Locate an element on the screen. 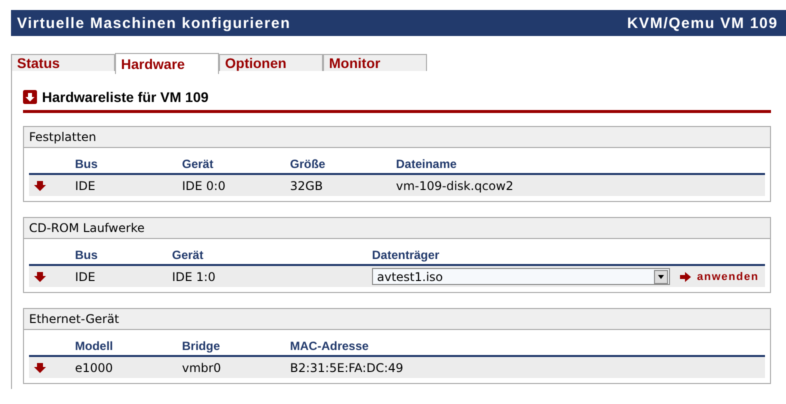  vm-title: KVM/Qemu VM 109 is located at coordinates (702, 23).